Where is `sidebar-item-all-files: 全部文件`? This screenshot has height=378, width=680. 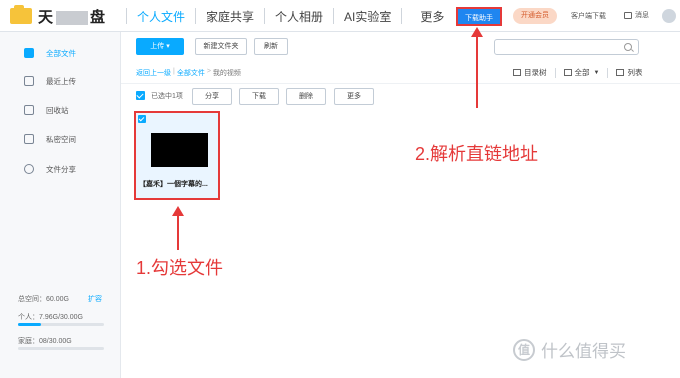
sidebar-item-all-files: 全部文件 is located at coordinates (50, 53).